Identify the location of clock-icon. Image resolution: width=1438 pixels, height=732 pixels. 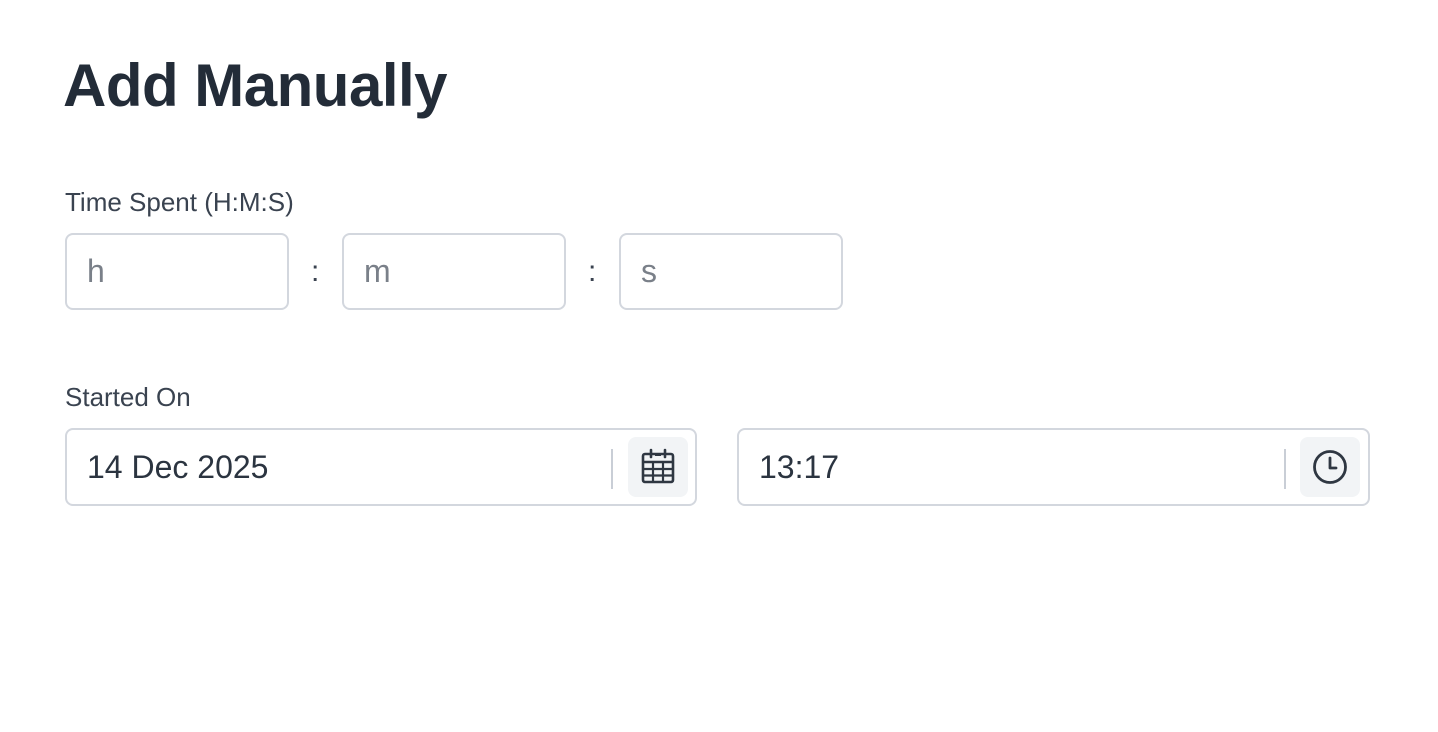
(1330, 467).